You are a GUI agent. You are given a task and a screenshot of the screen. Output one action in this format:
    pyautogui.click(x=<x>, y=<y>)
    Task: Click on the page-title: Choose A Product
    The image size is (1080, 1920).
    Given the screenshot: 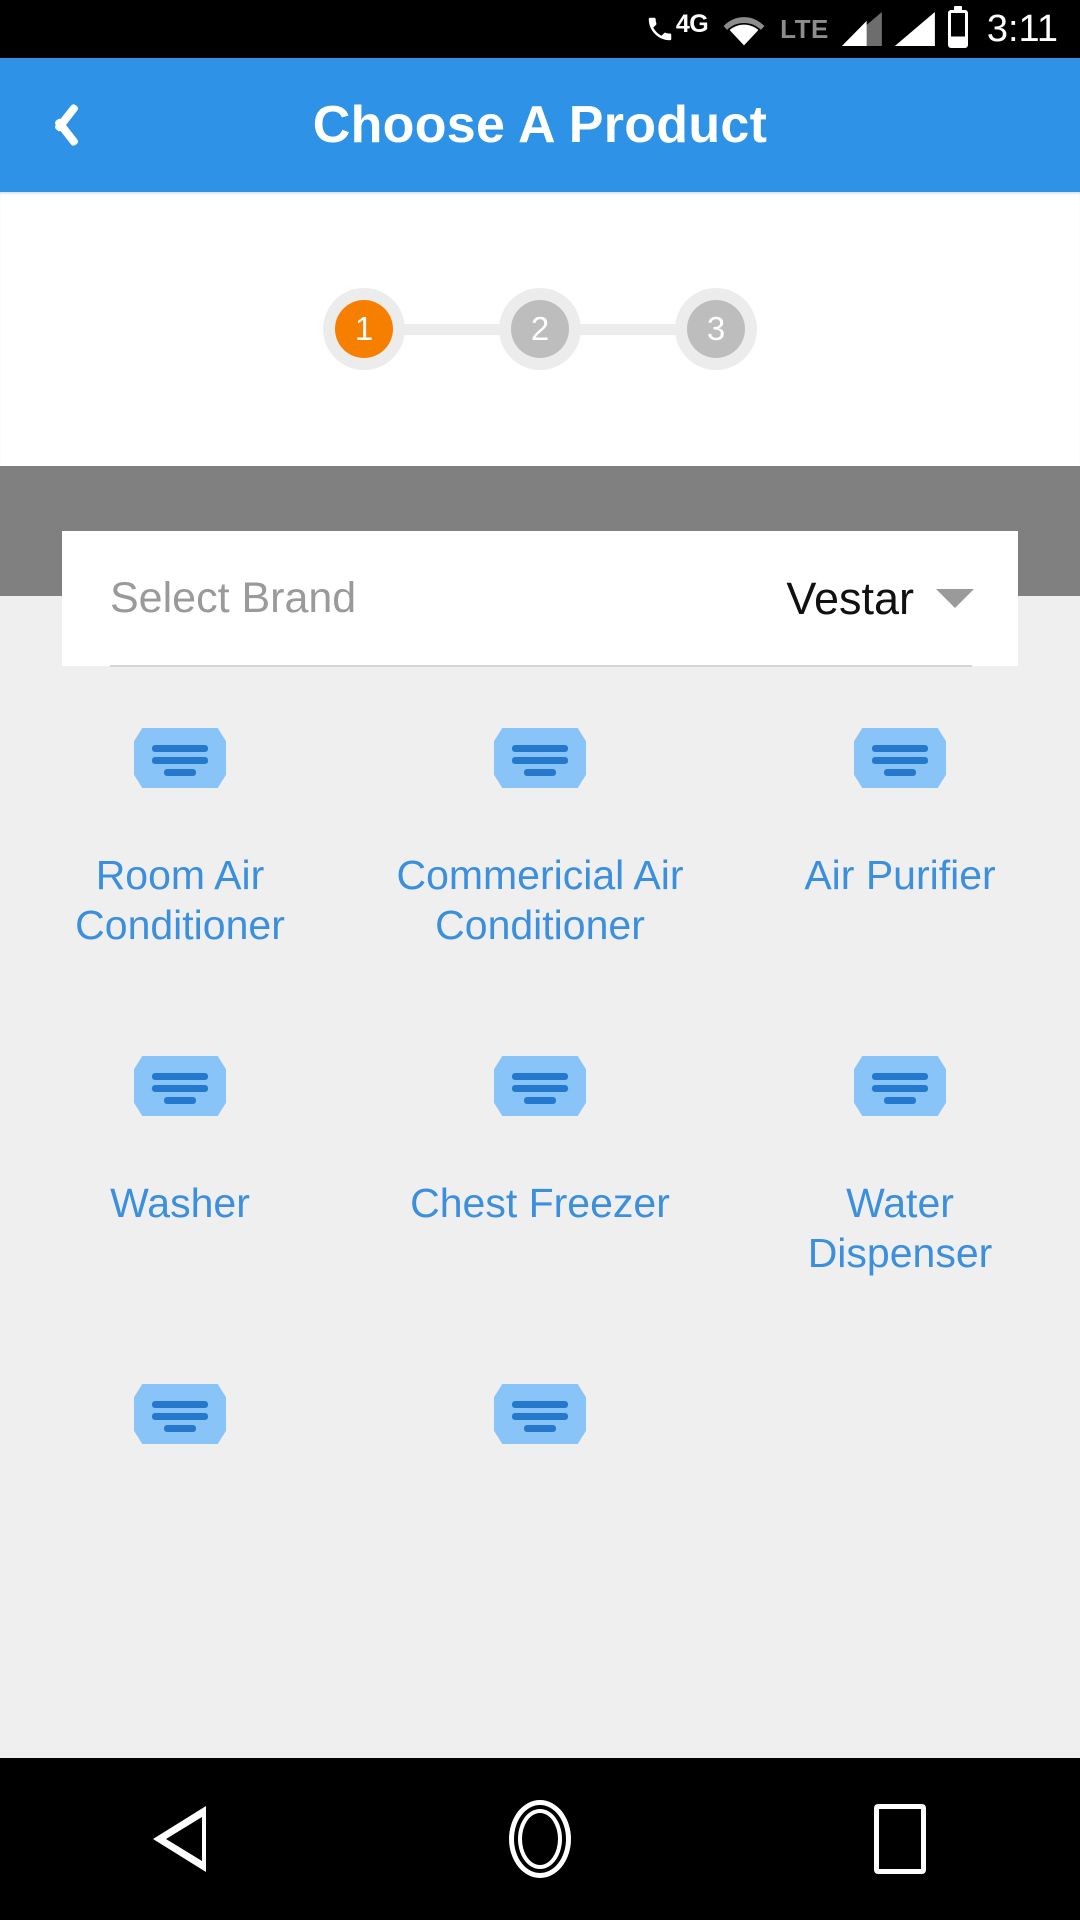 What is the action you would take?
    pyautogui.click(x=540, y=125)
    